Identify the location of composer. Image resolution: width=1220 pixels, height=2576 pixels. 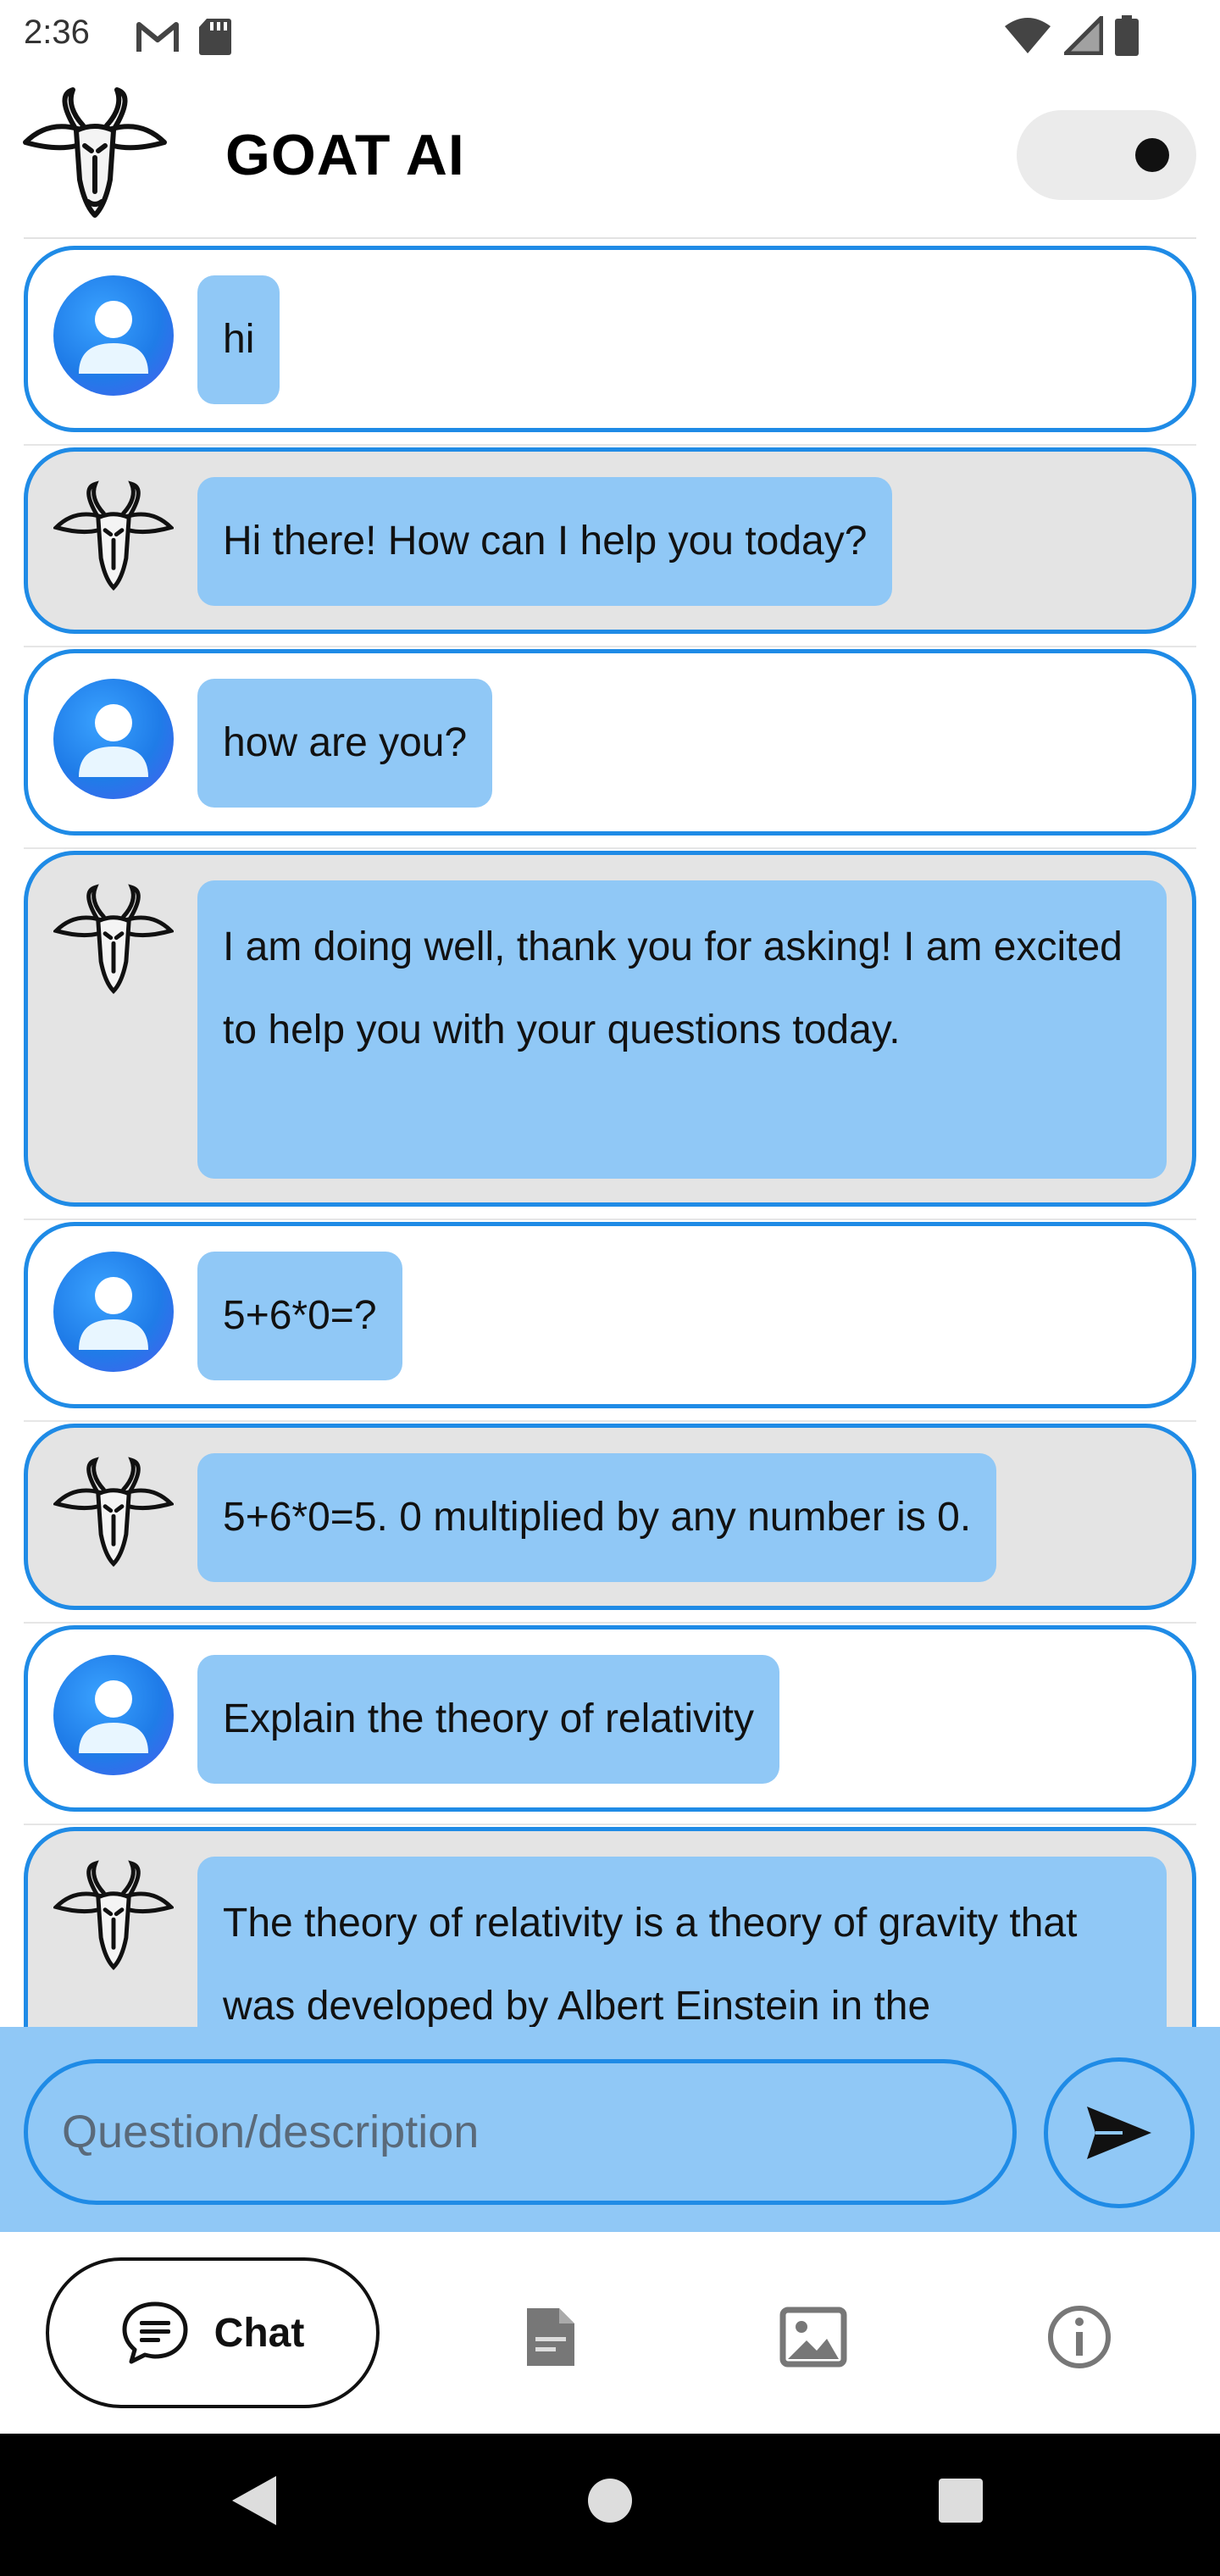
(610, 2129).